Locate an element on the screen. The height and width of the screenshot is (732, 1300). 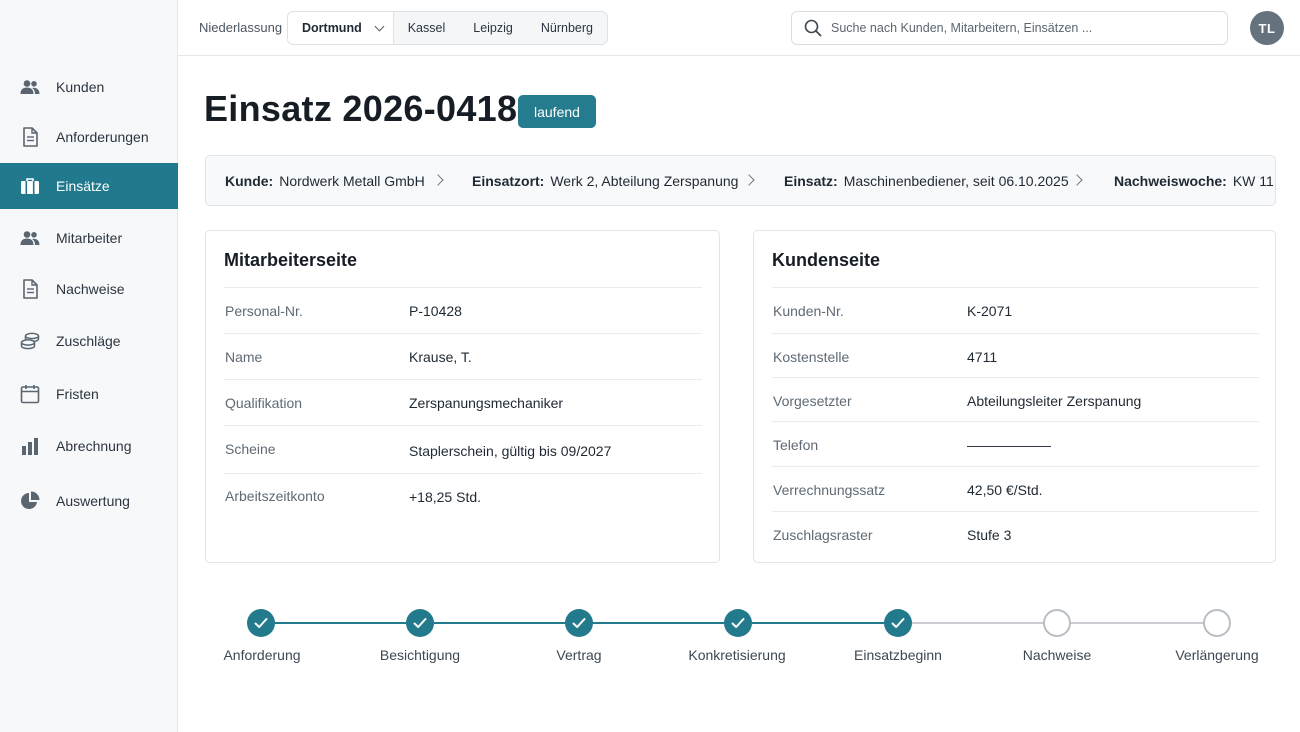
sidebar-item-label: Mitarbeiter is located at coordinates (89, 238).